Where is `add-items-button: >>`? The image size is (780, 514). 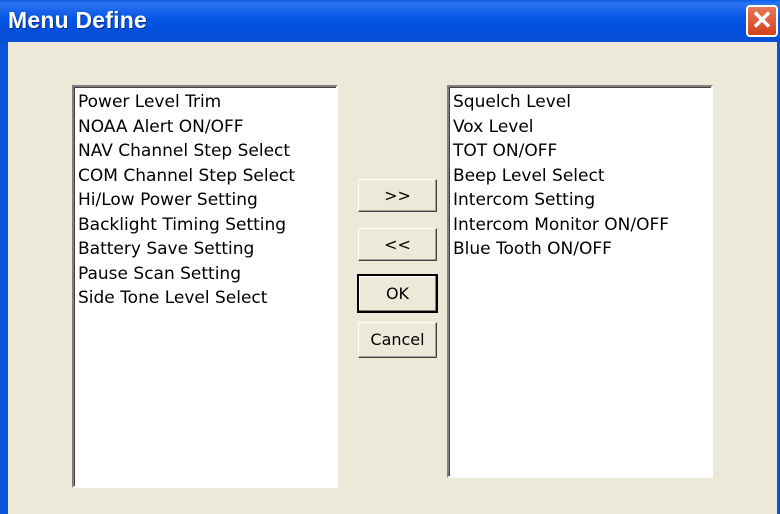
add-items-button: >> is located at coordinates (397, 195).